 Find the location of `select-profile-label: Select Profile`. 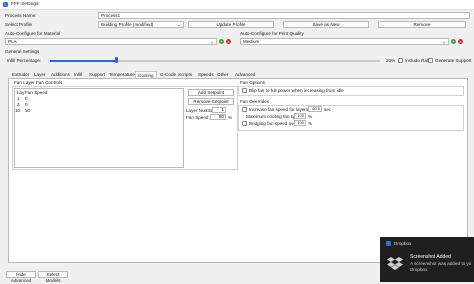

select-profile-label: Select Profile is located at coordinates (19, 24).